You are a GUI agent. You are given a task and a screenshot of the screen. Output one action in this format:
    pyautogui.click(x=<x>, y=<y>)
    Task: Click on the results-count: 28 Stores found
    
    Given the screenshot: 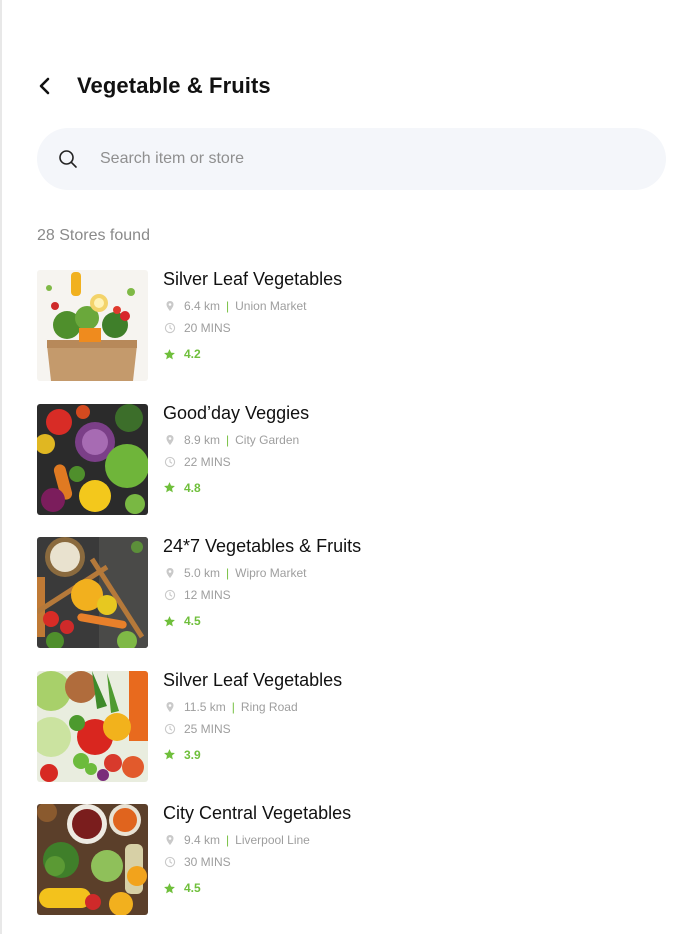 What is the action you would take?
    pyautogui.click(x=93, y=235)
    